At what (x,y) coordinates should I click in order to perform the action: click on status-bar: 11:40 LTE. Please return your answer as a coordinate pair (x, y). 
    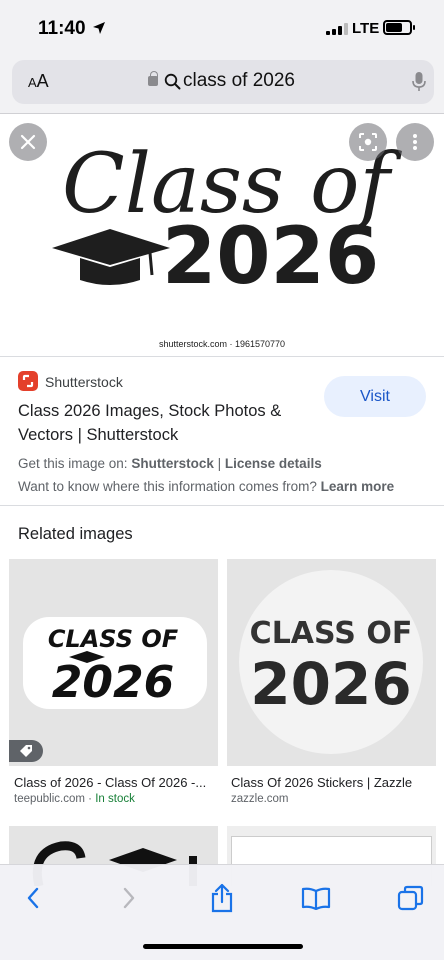
    Looking at the image, I should click on (222, 29).